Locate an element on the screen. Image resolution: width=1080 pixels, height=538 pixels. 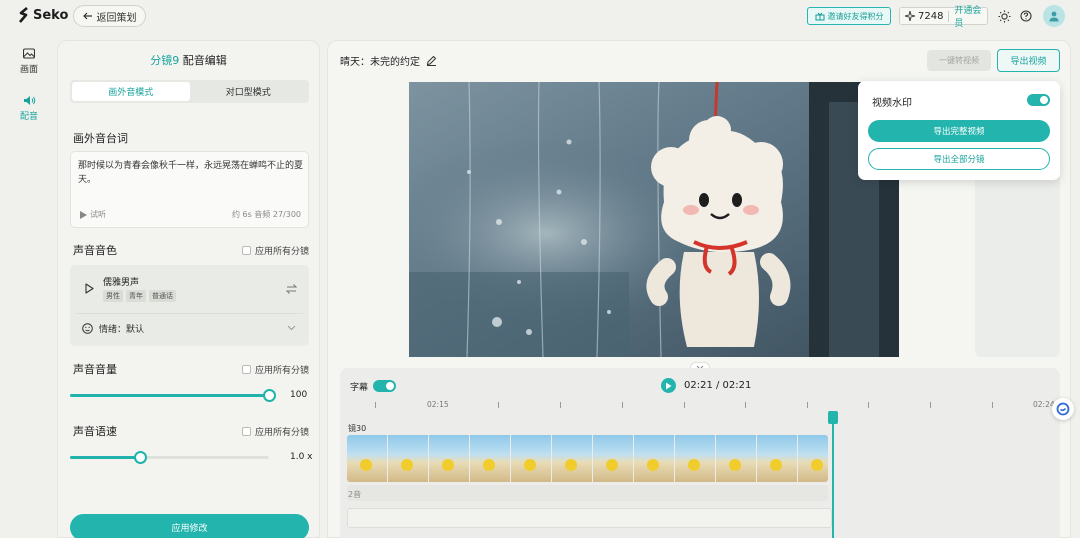
speed-value: 1.0 x is located at coordinates (301, 457).